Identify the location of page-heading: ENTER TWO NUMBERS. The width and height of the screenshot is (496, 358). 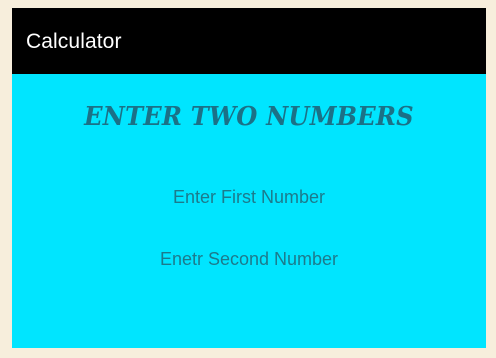
(249, 117).